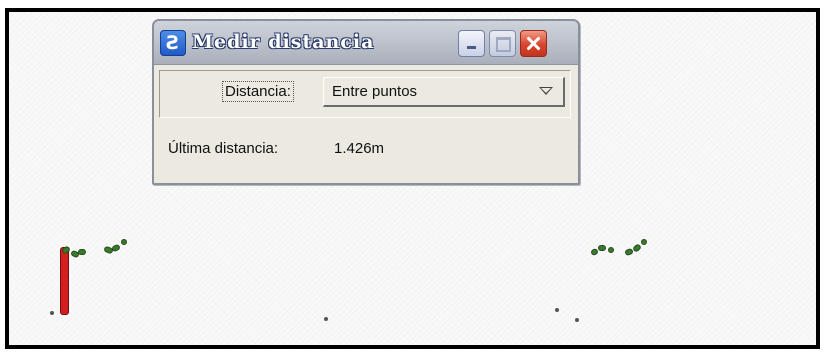 The width and height of the screenshot is (825, 356). What do you see at coordinates (375, 91) in the screenshot?
I see `distance-mode-value: Entre puntos` at bounding box center [375, 91].